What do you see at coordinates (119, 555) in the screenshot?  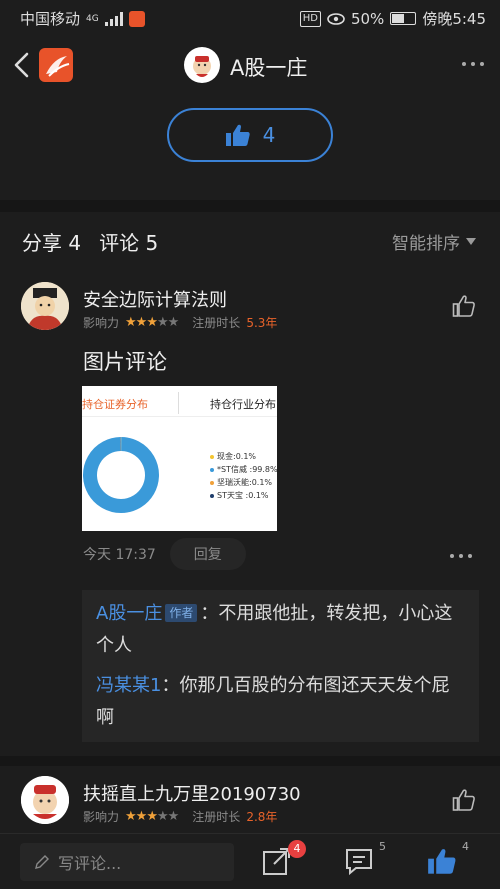 I see `comment-time: 今天 17:37` at bounding box center [119, 555].